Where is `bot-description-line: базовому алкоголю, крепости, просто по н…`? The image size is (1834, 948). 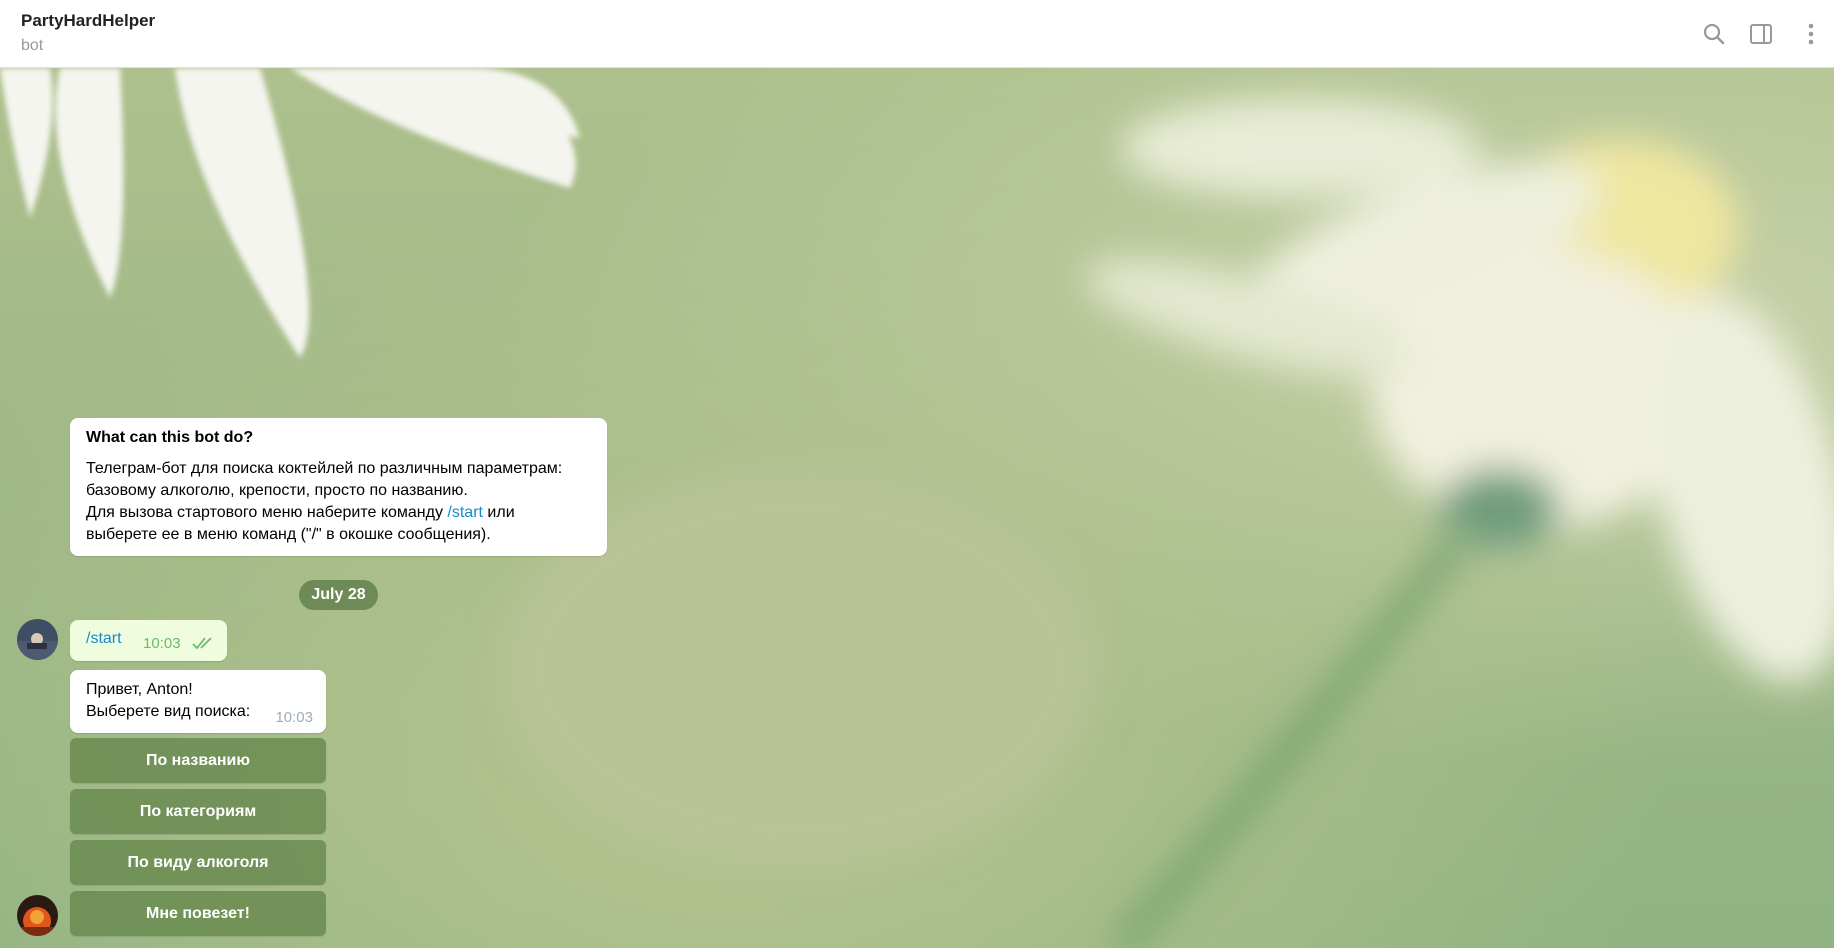
bot-description-line: базовому алкоголю, крепости, просто по н… is located at coordinates (277, 490).